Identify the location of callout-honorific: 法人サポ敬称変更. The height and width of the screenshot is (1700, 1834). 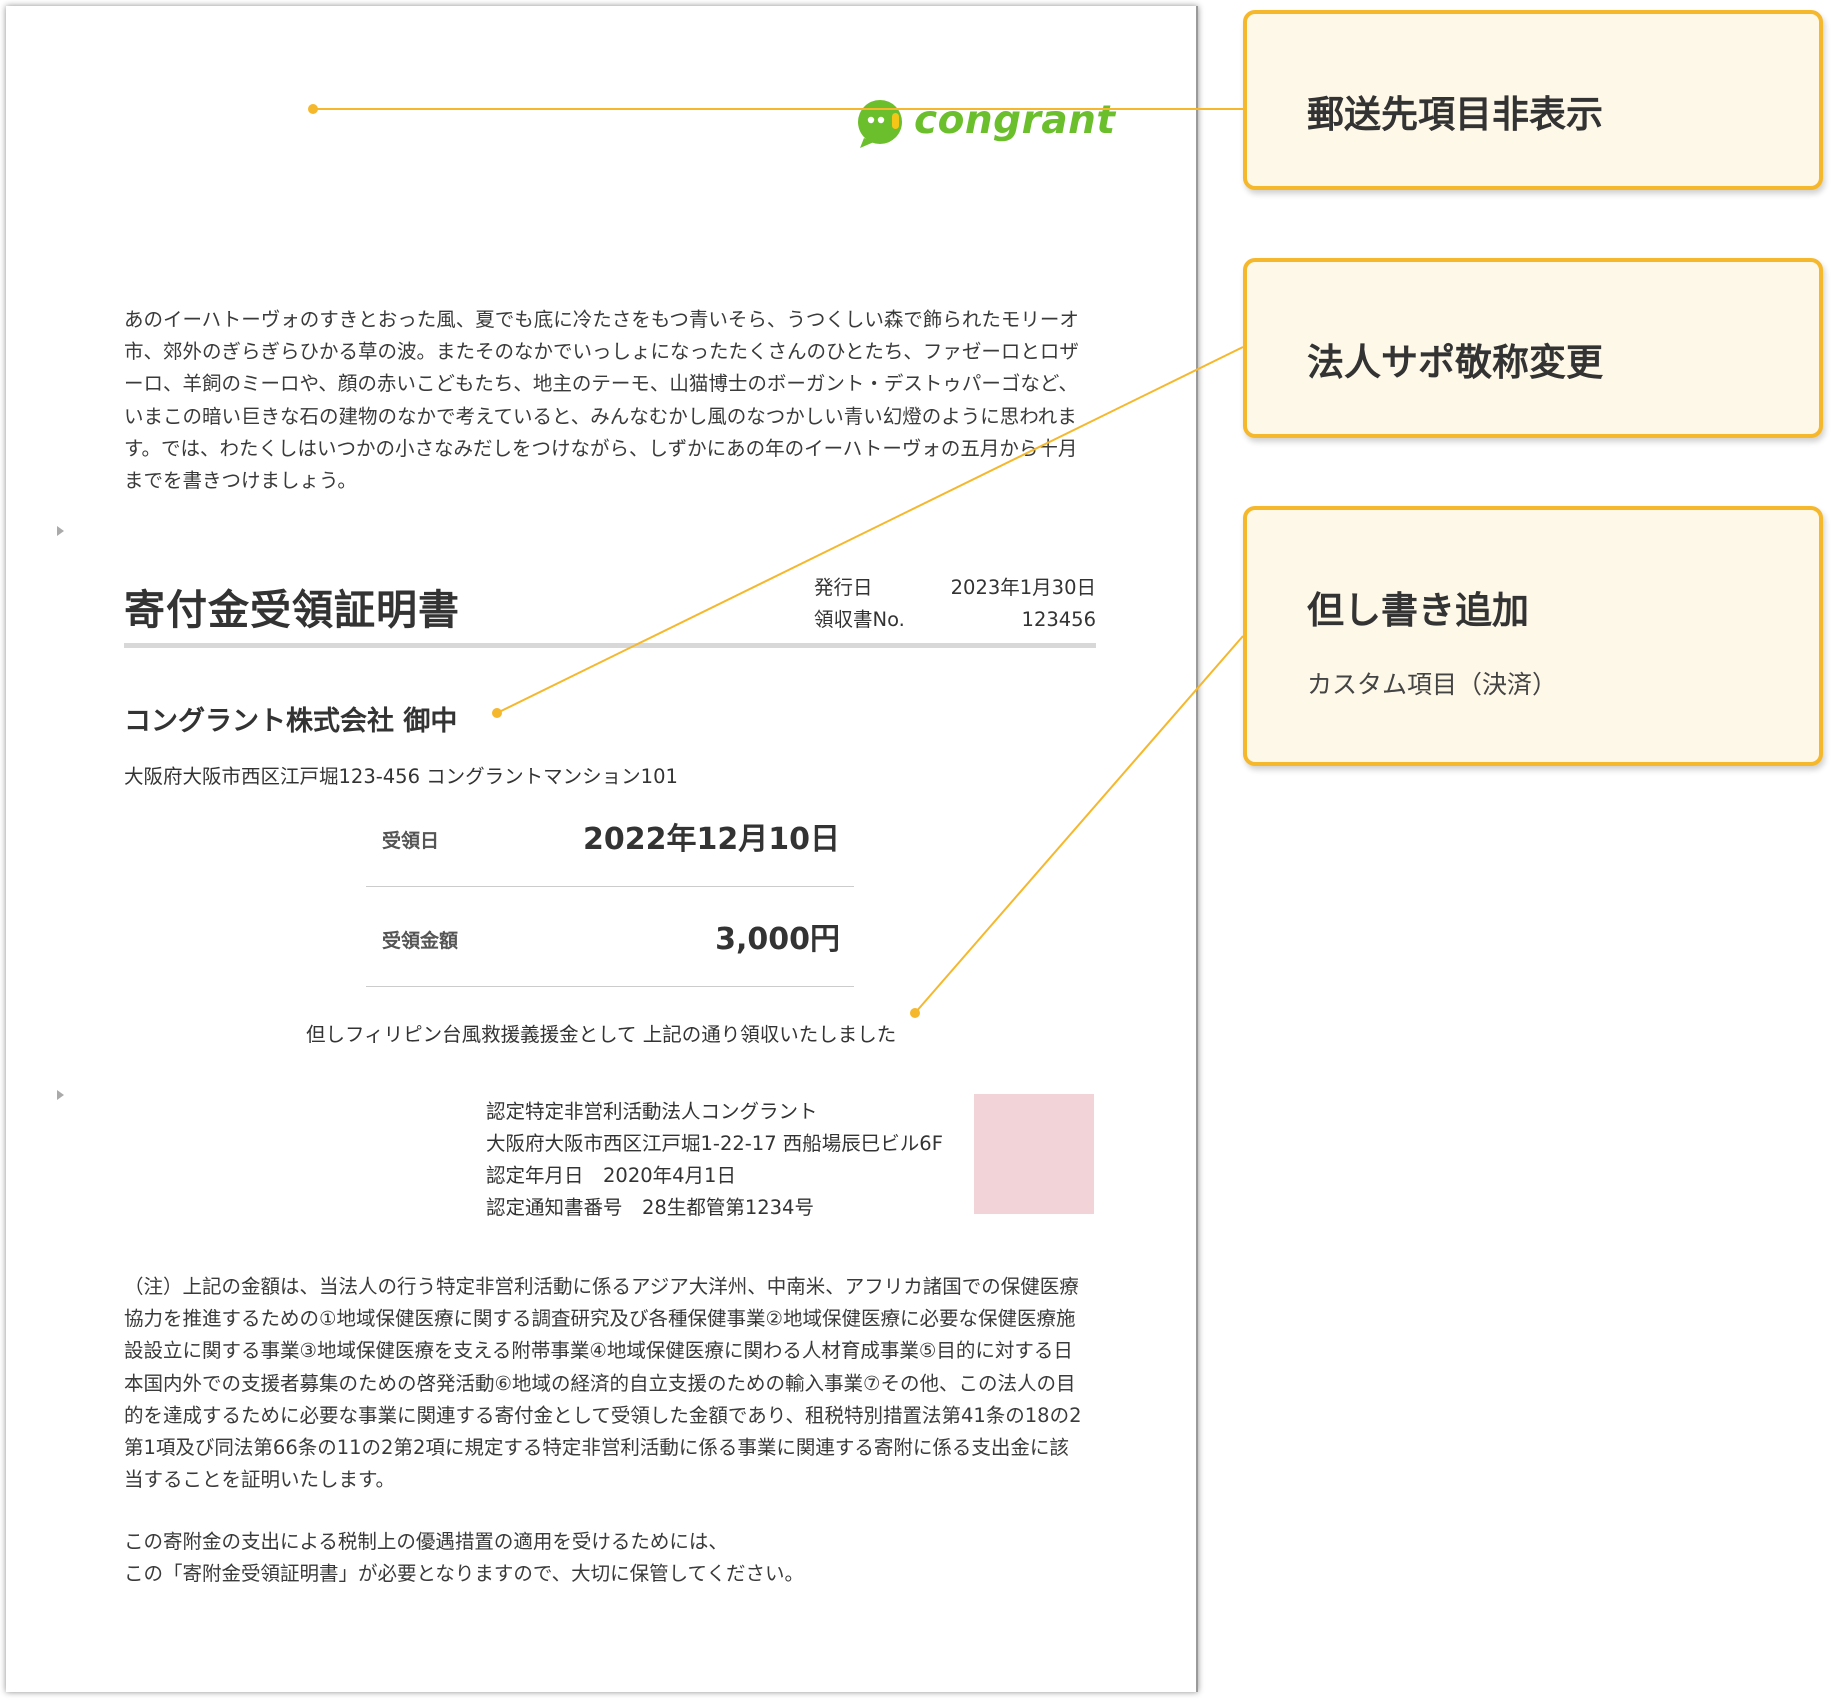
(1533, 348).